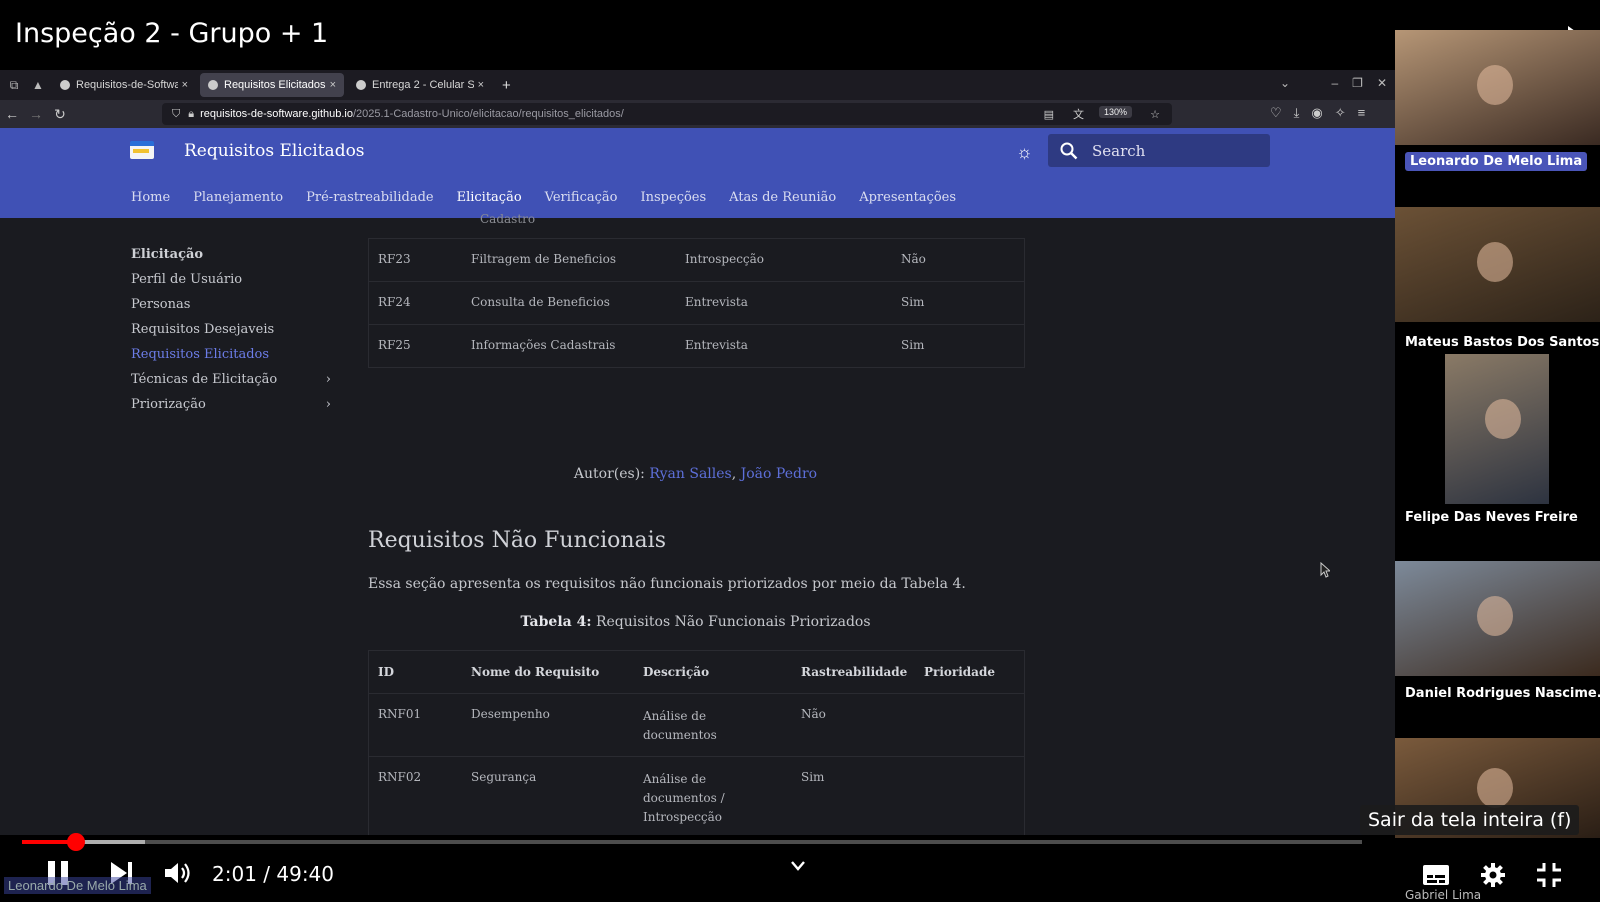 The height and width of the screenshot is (902, 1600). I want to click on author-label: Autor(es):, so click(609, 474).